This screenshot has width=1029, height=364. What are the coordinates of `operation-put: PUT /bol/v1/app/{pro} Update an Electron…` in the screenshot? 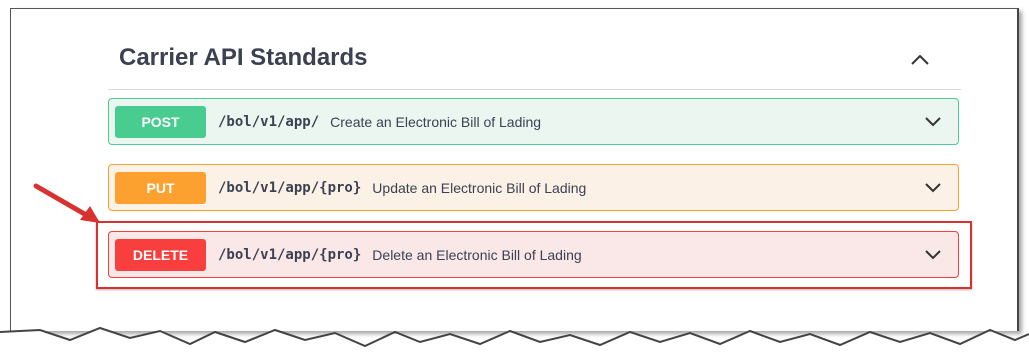 It's located at (533, 187).